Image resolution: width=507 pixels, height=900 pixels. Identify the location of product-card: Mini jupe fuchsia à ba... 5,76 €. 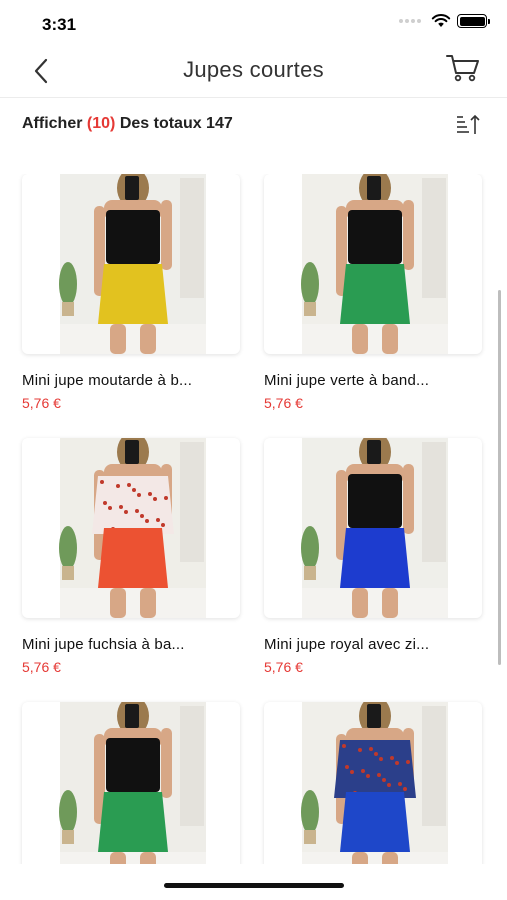
(131, 556).